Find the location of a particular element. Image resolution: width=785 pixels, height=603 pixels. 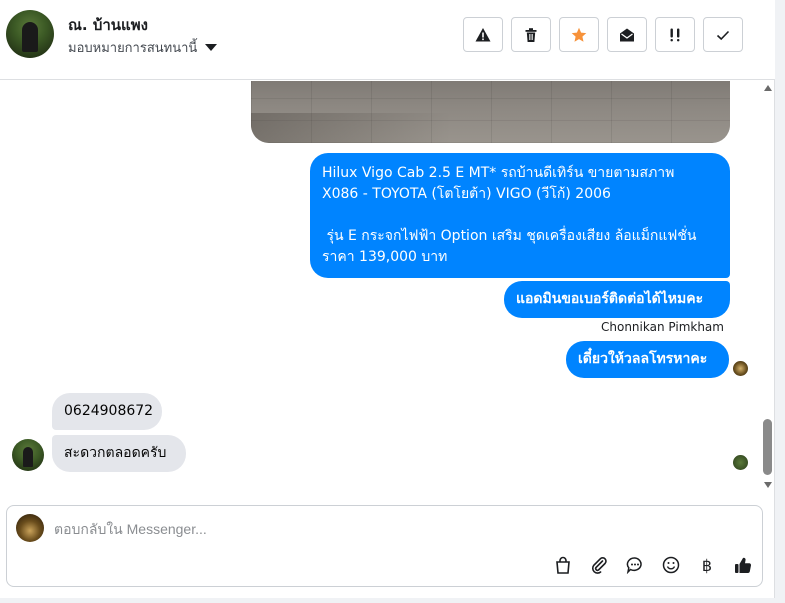

star-icon is located at coordinates (579, 34).